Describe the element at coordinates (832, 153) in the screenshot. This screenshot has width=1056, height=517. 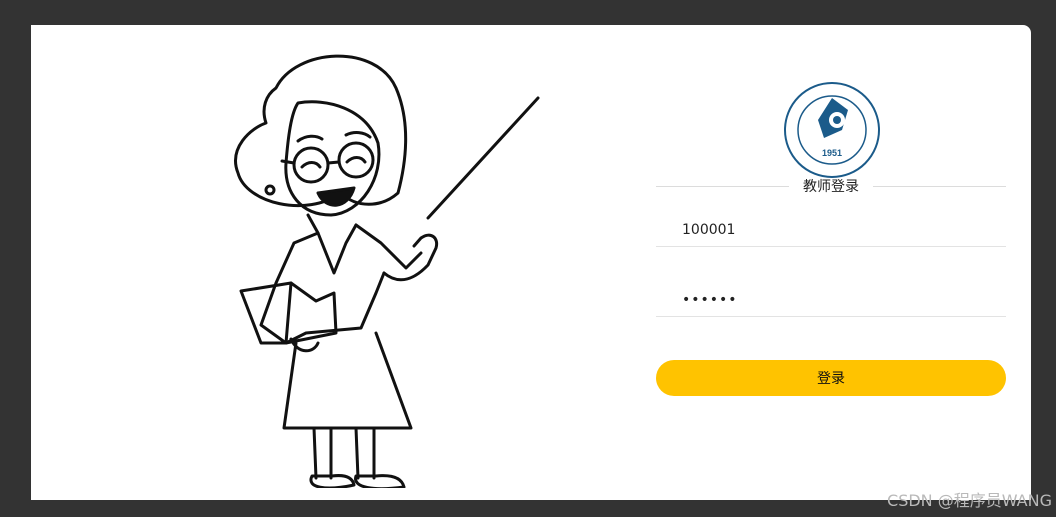
I see `logo-year: 1951` at that location.